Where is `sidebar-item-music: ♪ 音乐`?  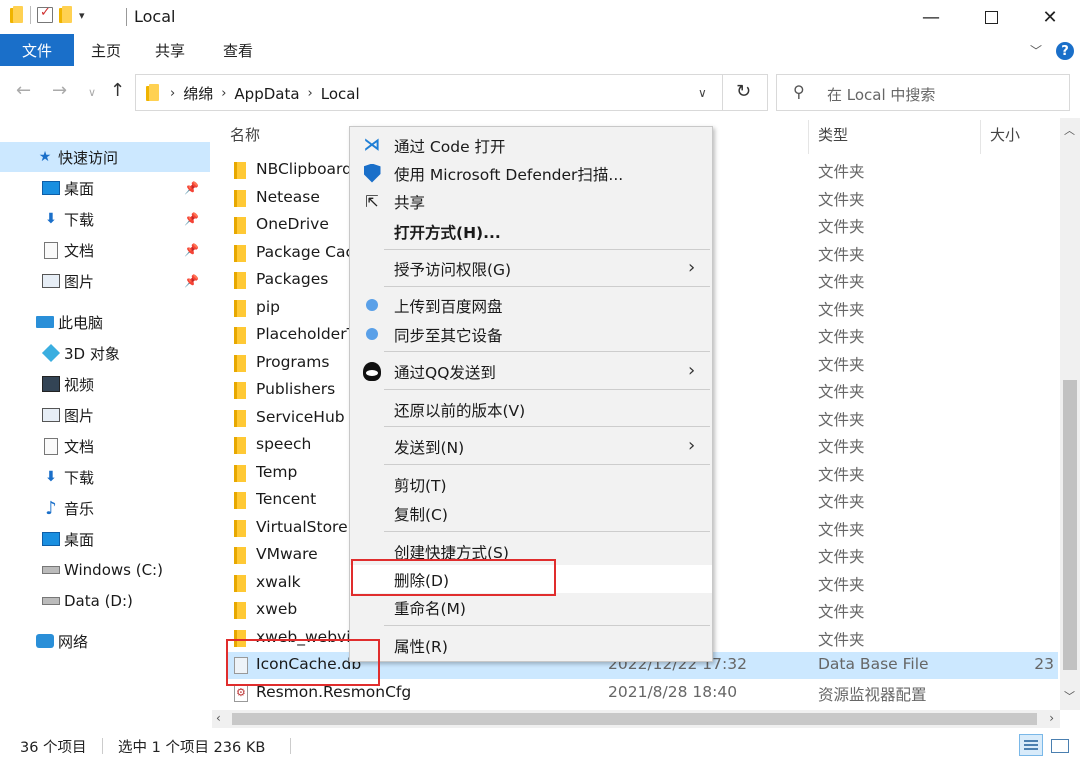
sidebar-item-music: ♪ 音乐 is located at coordinates (105, 508).